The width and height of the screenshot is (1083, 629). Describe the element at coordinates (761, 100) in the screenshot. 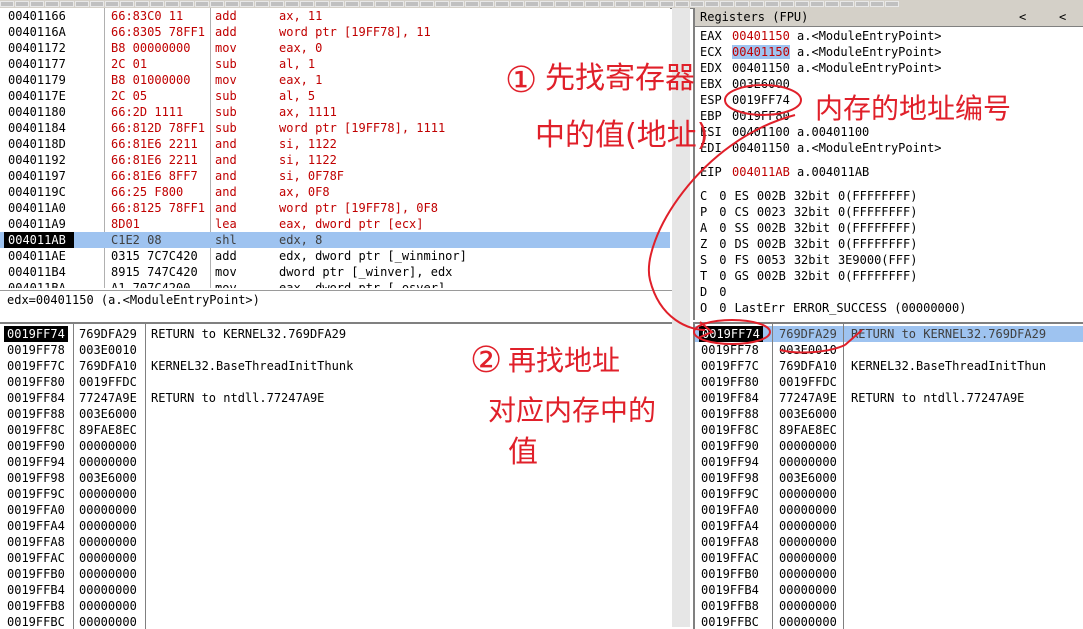

I see `register-value: 0019FF74` at that location.